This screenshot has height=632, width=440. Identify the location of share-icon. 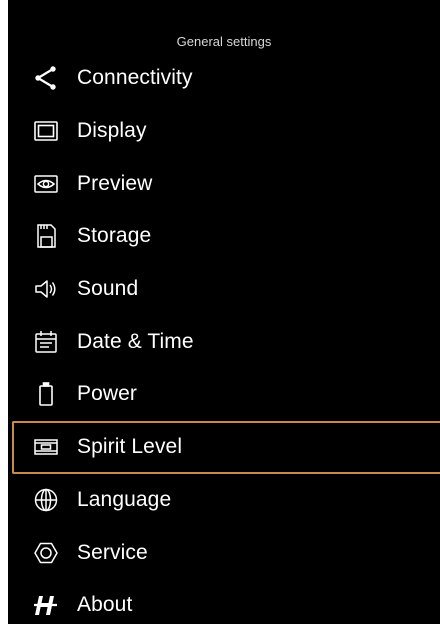
(46, 78).